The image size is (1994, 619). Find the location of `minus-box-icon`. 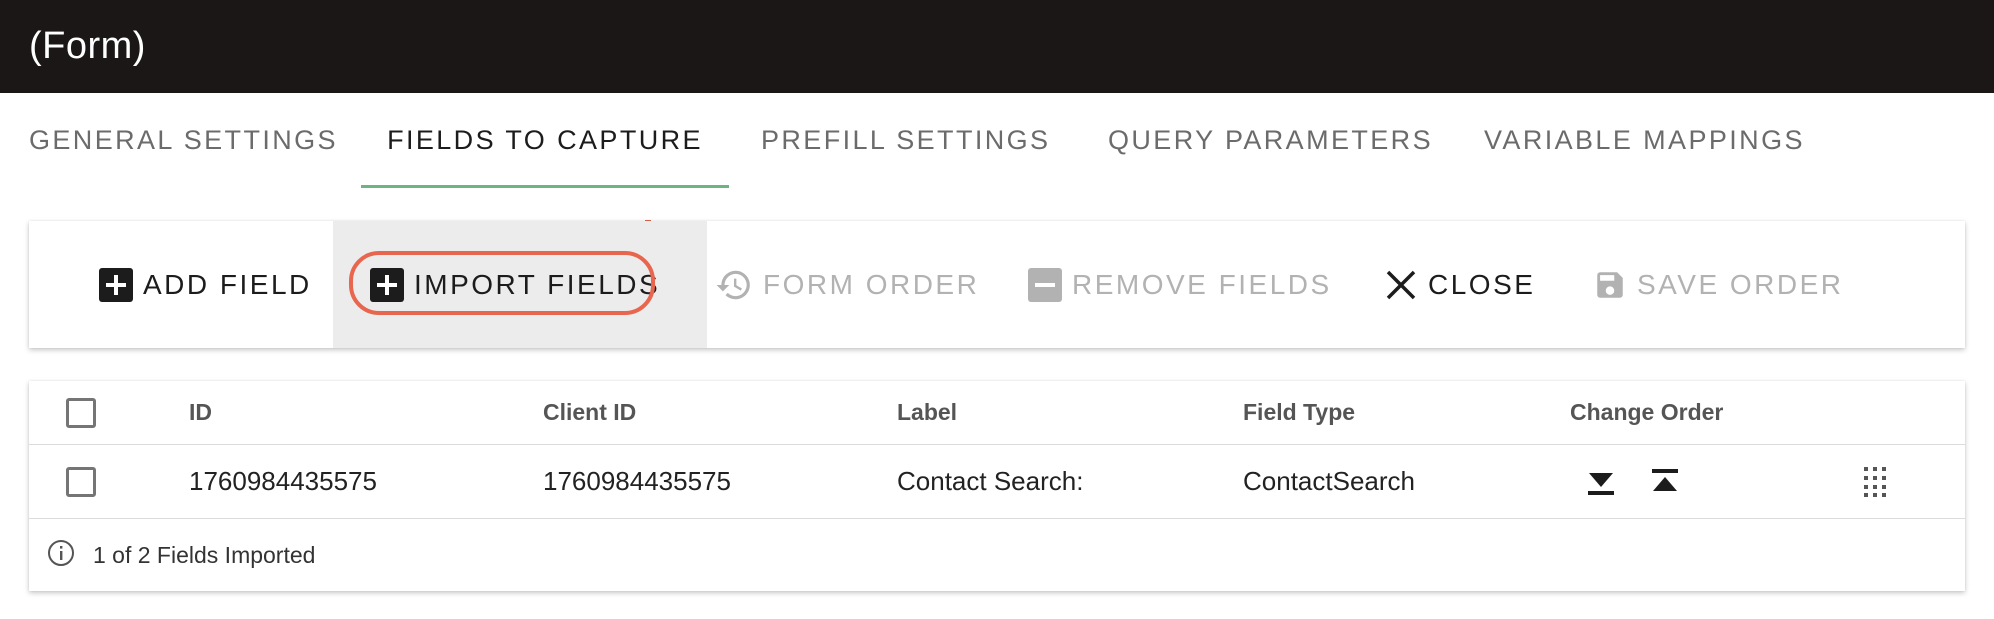

minus-box-icon is located at coordinates (1045, 284).